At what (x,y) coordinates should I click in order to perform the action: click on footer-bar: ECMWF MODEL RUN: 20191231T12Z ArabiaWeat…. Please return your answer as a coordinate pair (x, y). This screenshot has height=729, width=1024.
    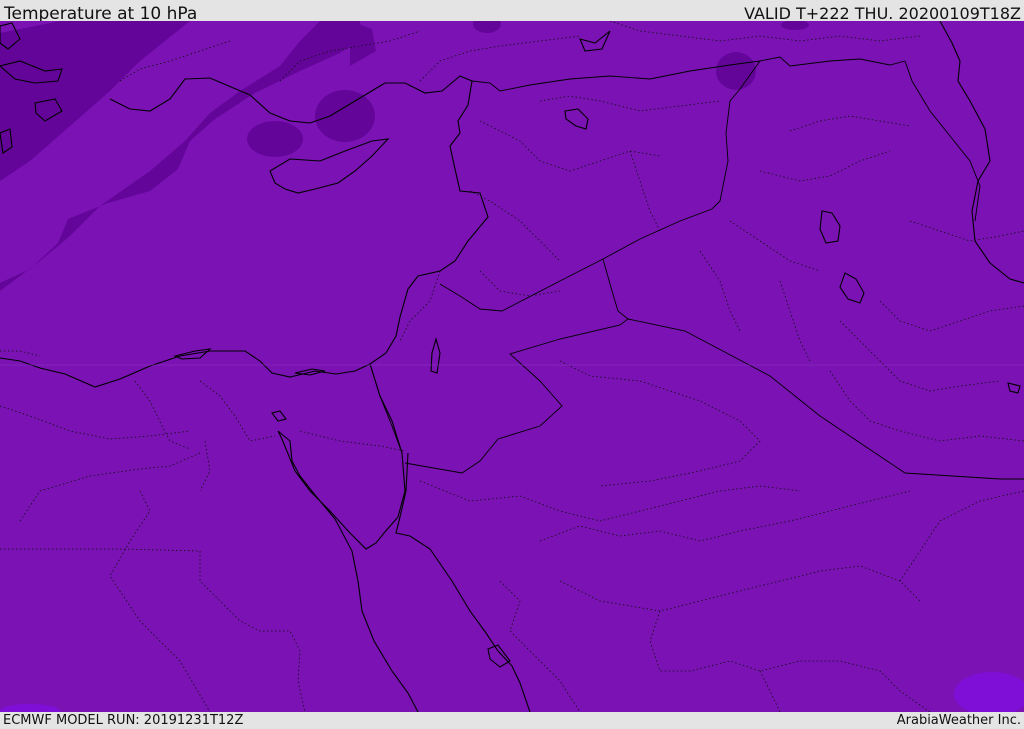
    Looking at the image, I should click on (512, 720).